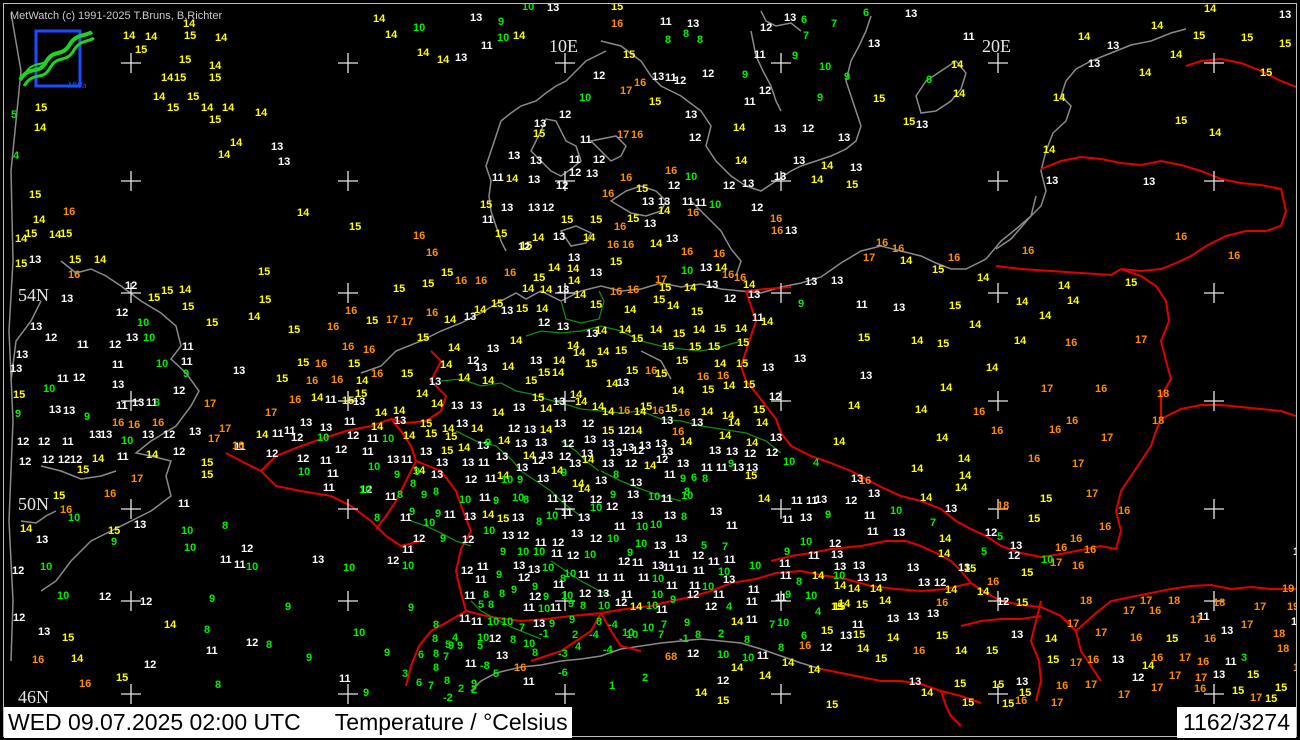 Image resolution: width=1300 pixels, height=740 pixels. Describe the element at coordinates (1124, 695) in the screenshot. I see `station-temperature: 17` at that location.